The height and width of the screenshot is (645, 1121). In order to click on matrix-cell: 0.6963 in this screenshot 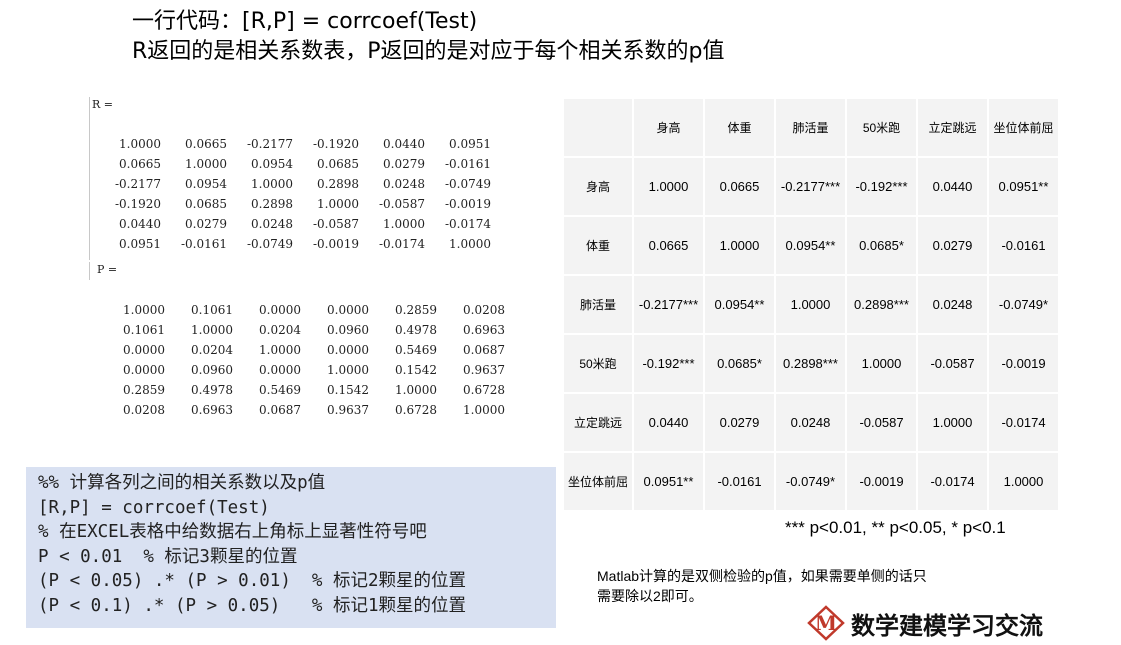, I will do `click(212, 410)`.